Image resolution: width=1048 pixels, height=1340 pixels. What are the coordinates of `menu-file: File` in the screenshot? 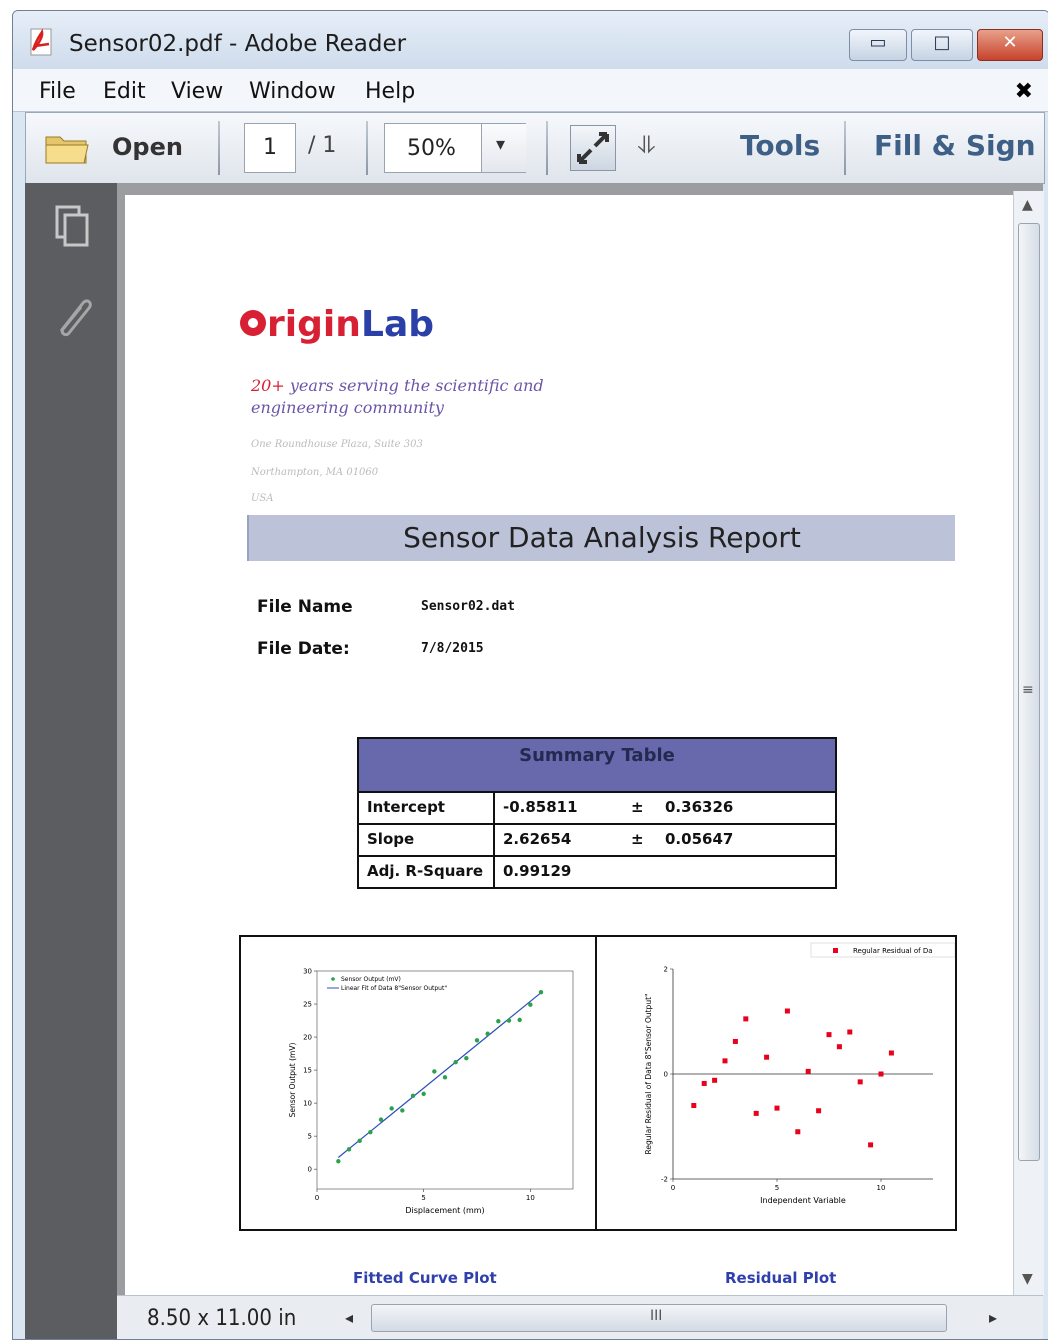 It's located at (57, 91).